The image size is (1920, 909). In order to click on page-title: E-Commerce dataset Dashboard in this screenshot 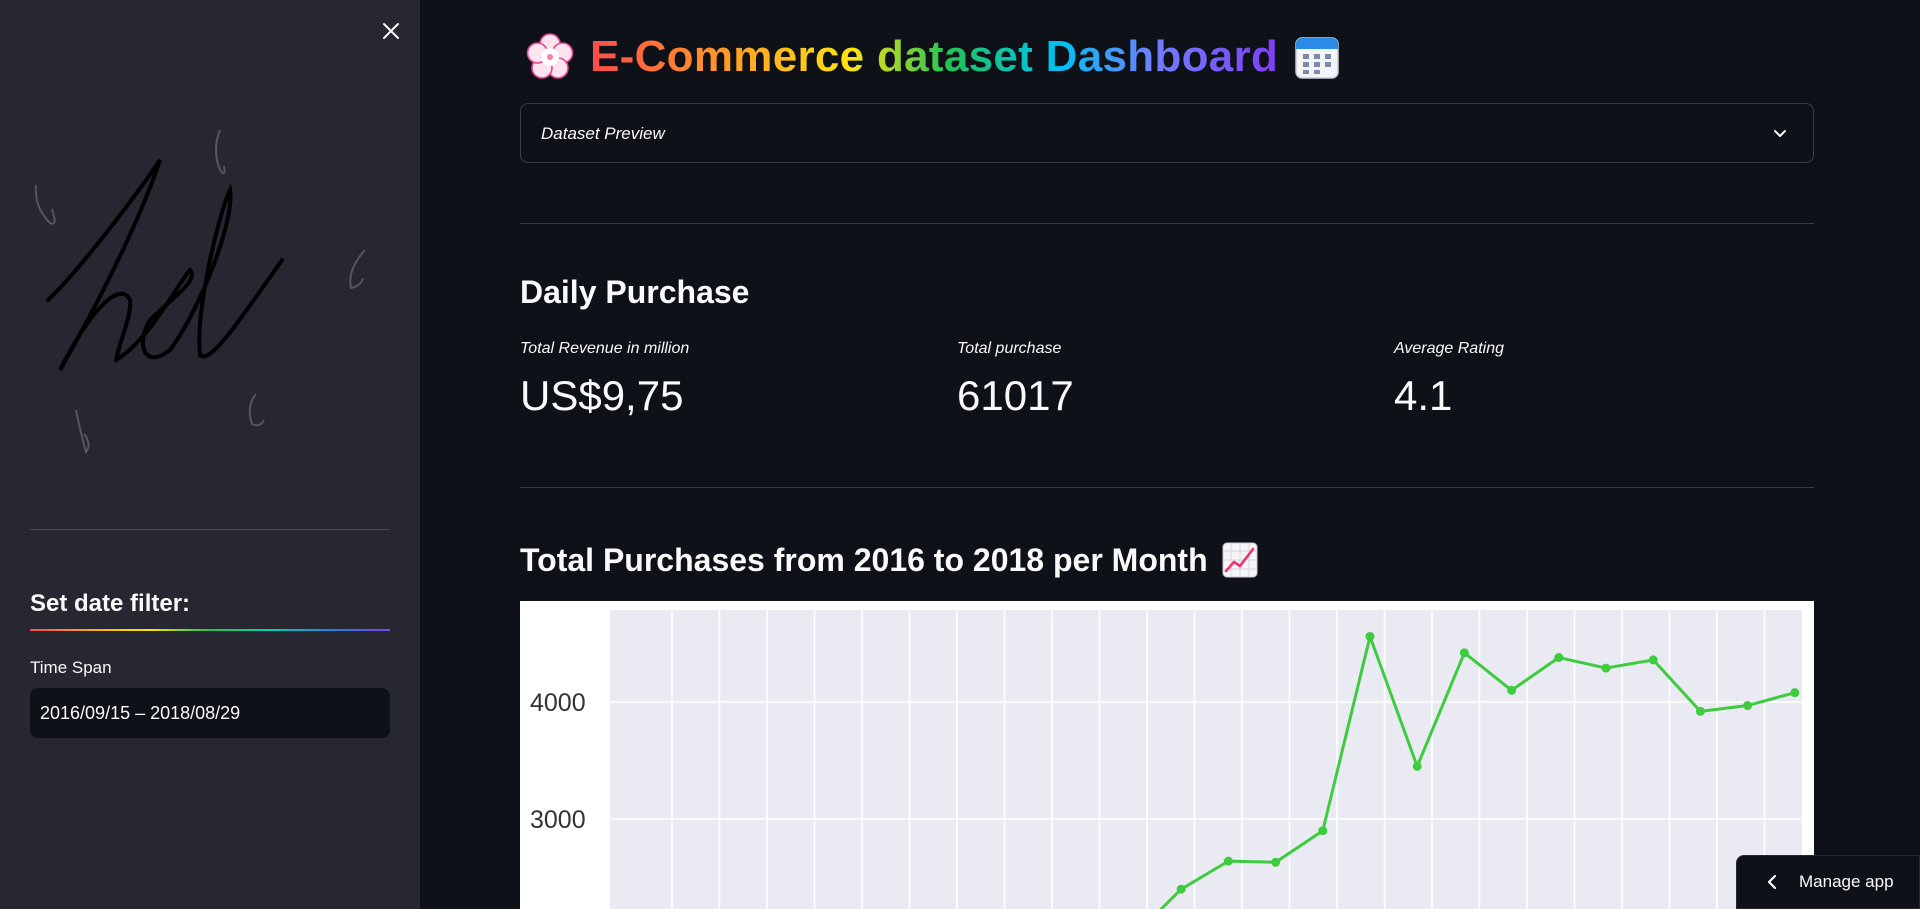, I will do `click(934, 56)`.